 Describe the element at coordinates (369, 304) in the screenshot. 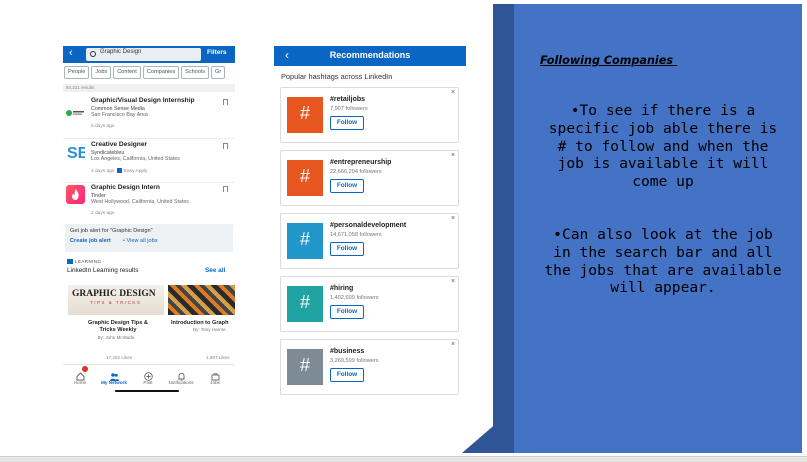

I see `hashtag-card: # #hiring 1,402,699 followers Follow ×` at that location.